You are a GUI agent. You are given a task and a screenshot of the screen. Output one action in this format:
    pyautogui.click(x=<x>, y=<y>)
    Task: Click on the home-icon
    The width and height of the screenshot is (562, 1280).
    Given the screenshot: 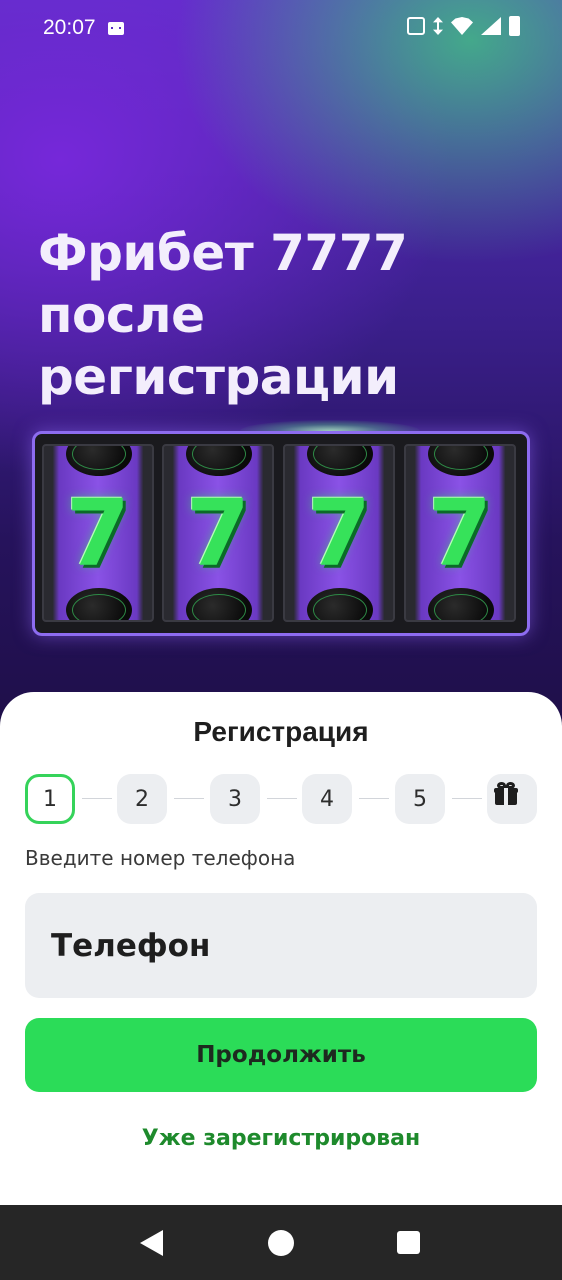 What is the action you would take?
    pyautogui.click(x=281, y=1243)
    